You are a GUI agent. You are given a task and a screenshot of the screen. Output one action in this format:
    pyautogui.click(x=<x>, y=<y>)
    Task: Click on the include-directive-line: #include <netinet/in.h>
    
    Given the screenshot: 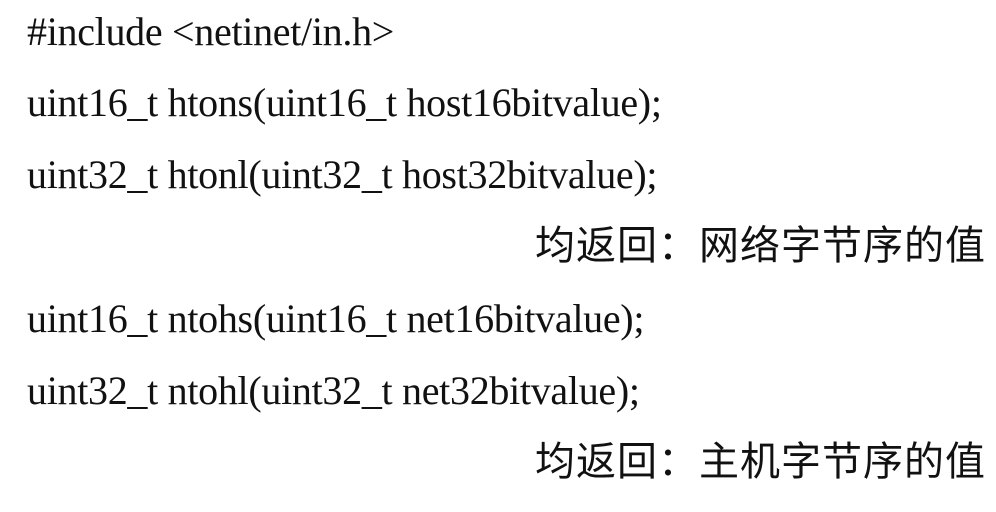 What is the action you would take?
    pyautogui.click(x=211, y=31)
    